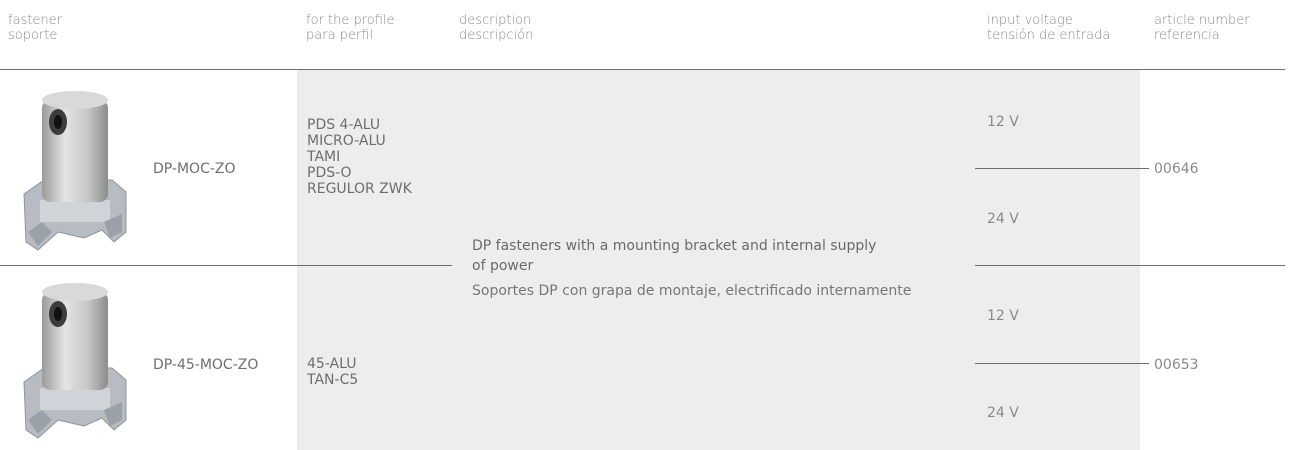  I want to click on header-profile-en: for the profile, so click(350, 20).